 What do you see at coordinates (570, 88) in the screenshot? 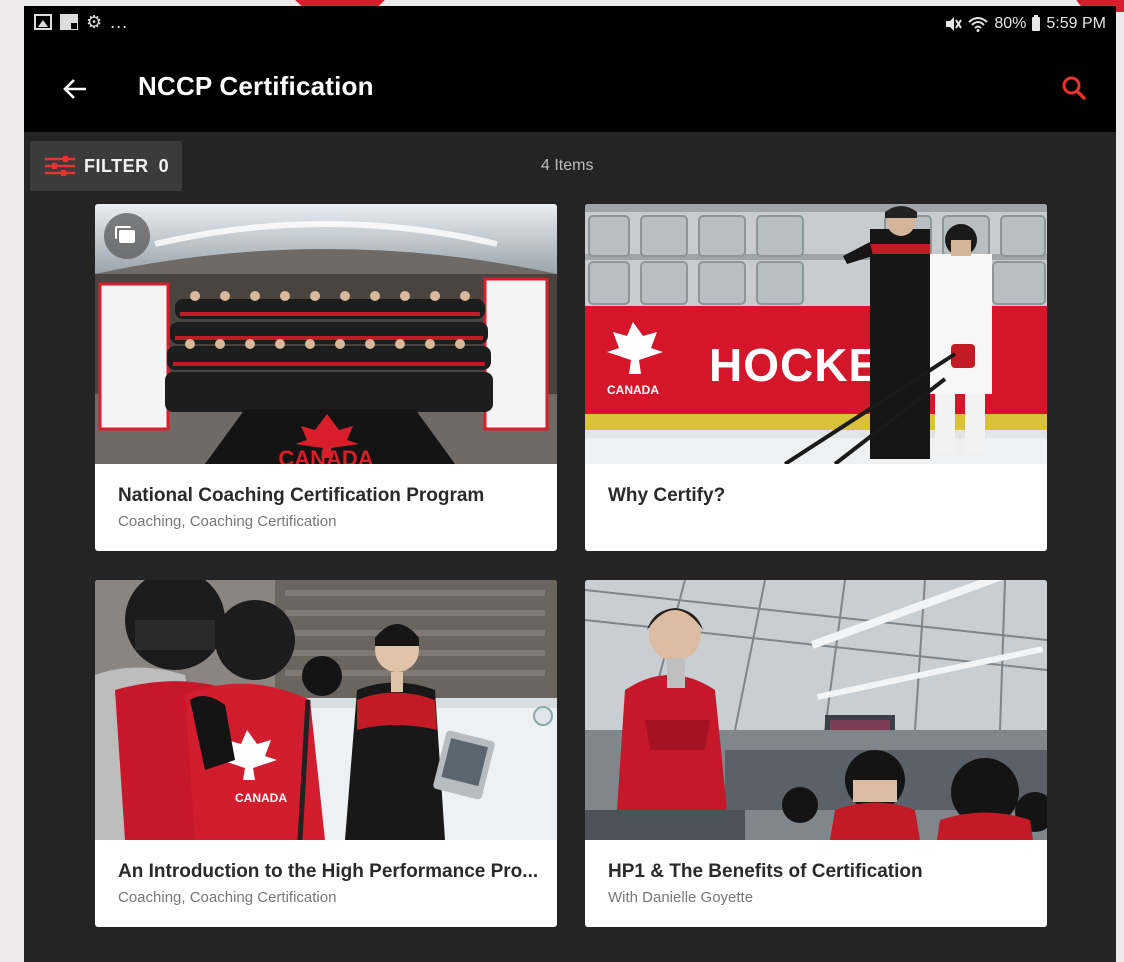
I see `app-bar: NCCP Certification` at bounding box center [570, 88].